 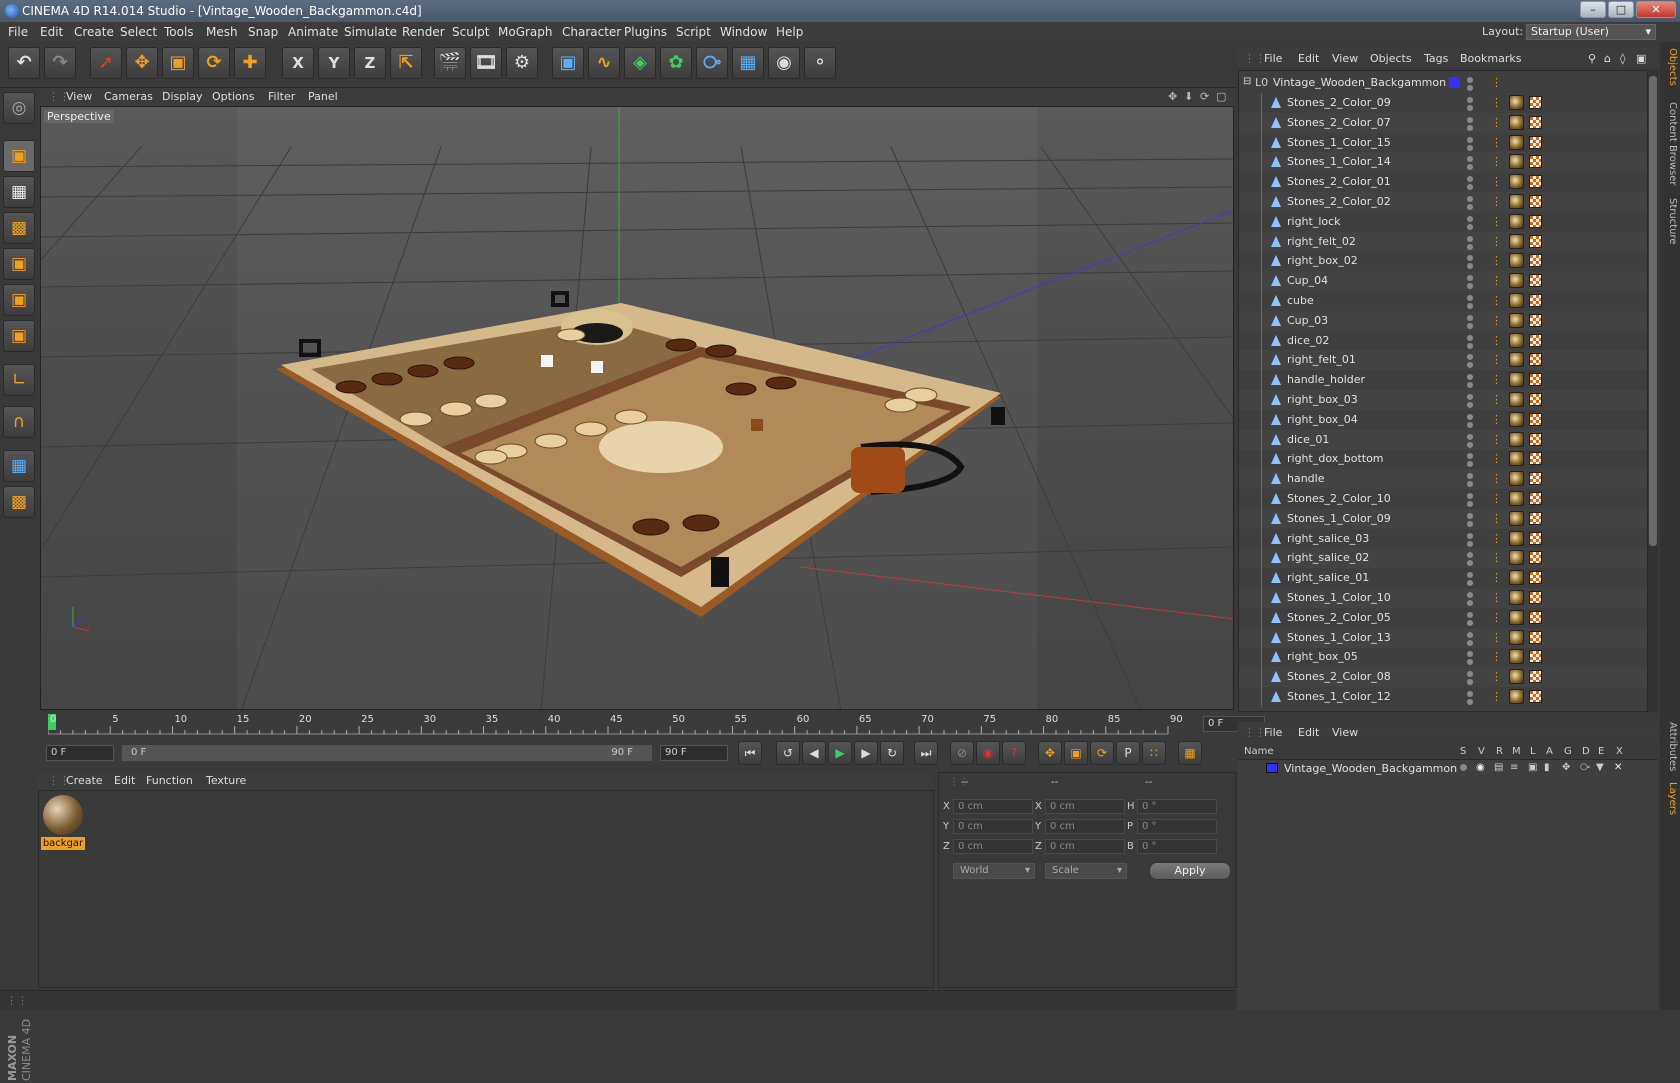 What do you see at coordinates (334, 63) in the screenshot?
I see `y-axis-icon: Y` at bounding box center [334, 63].